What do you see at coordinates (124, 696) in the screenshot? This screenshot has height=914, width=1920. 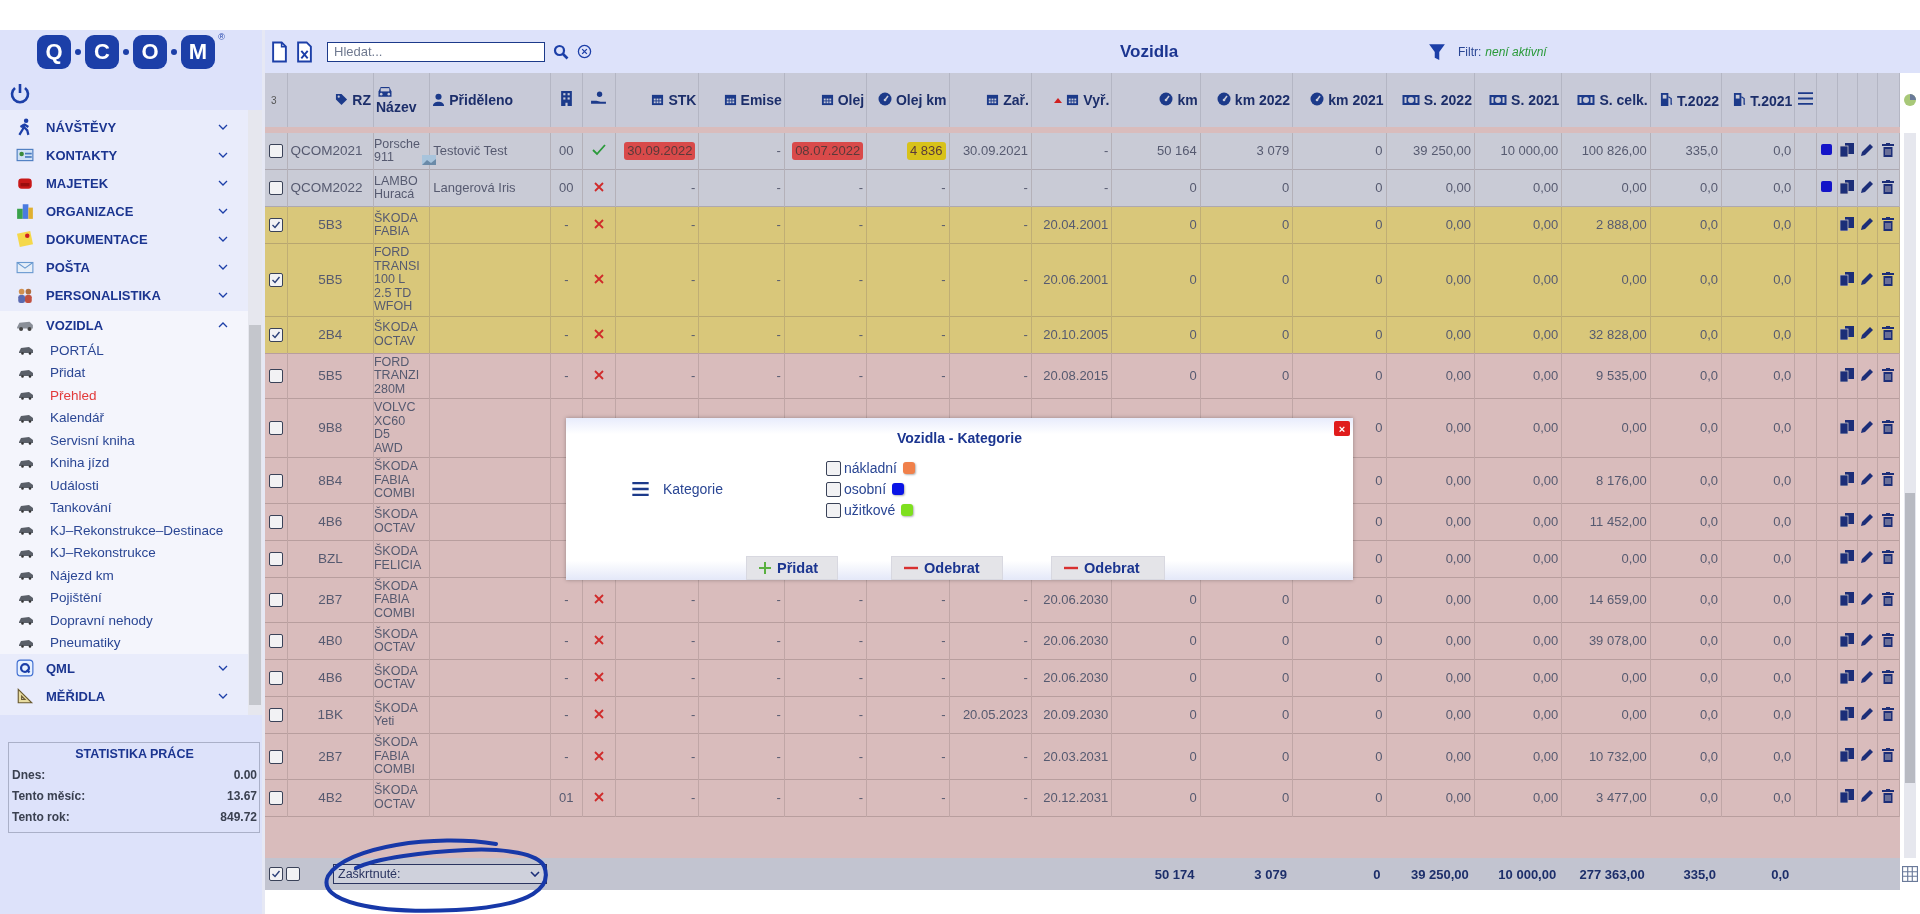 I see `nav-item: MĚŘIDLA` at bounding box center [124, 696].